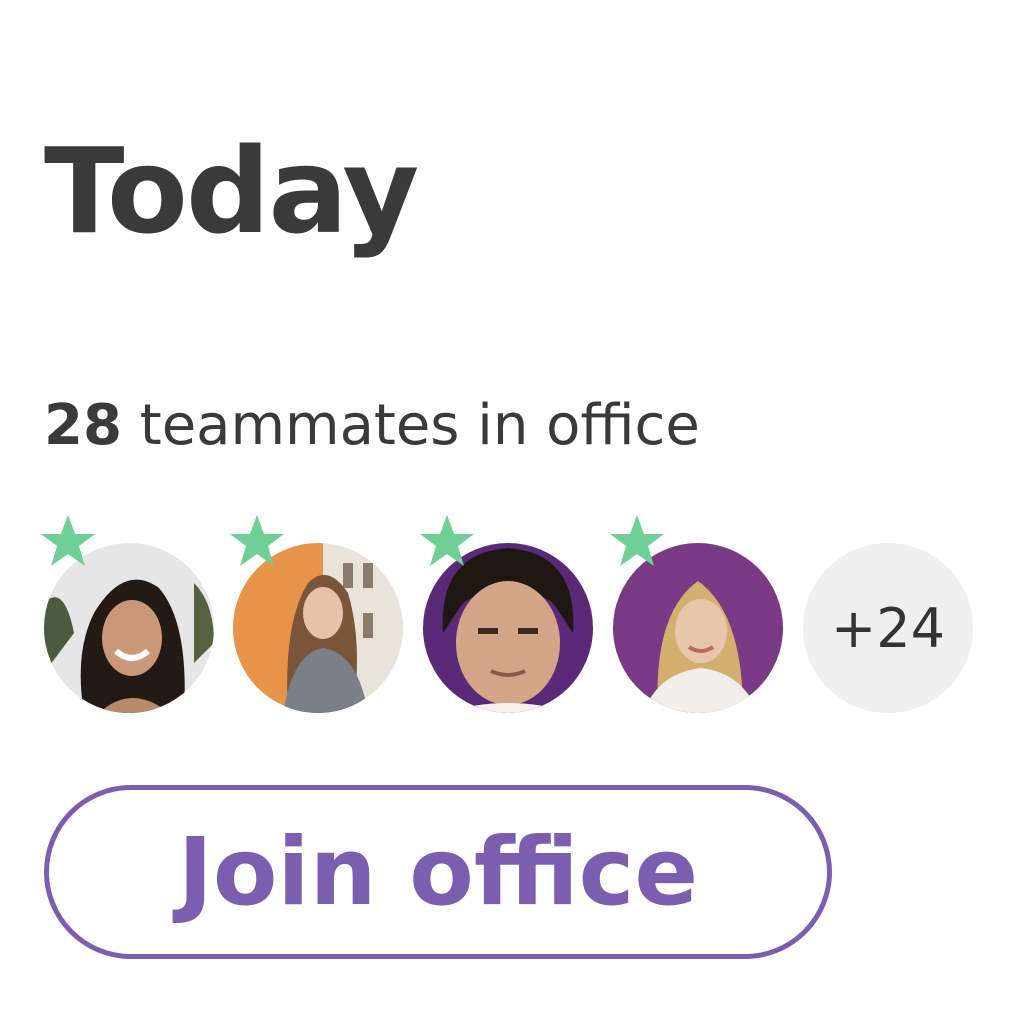  I want to click on teammates-label: teammates in office, so click(410, 425).